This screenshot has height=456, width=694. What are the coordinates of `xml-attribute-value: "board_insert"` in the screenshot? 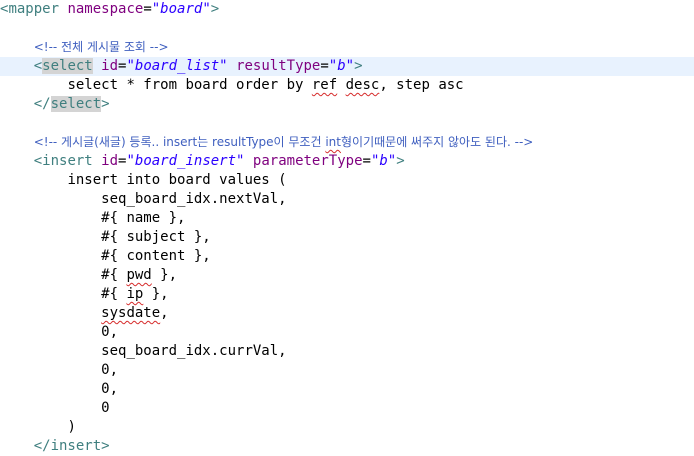 It's located at (185, 161).